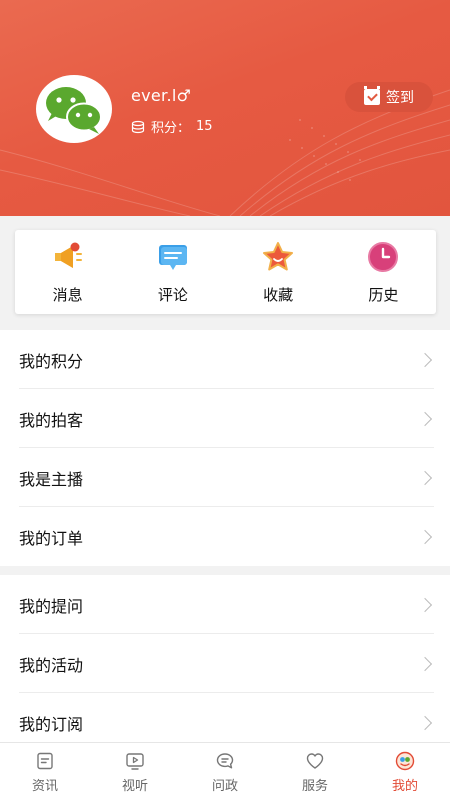 This screenshot has width=450, height=800. What do you see at coordinates (45, 761) in the screenshot?
I see `news-icon` at bounding box center [45, 761].